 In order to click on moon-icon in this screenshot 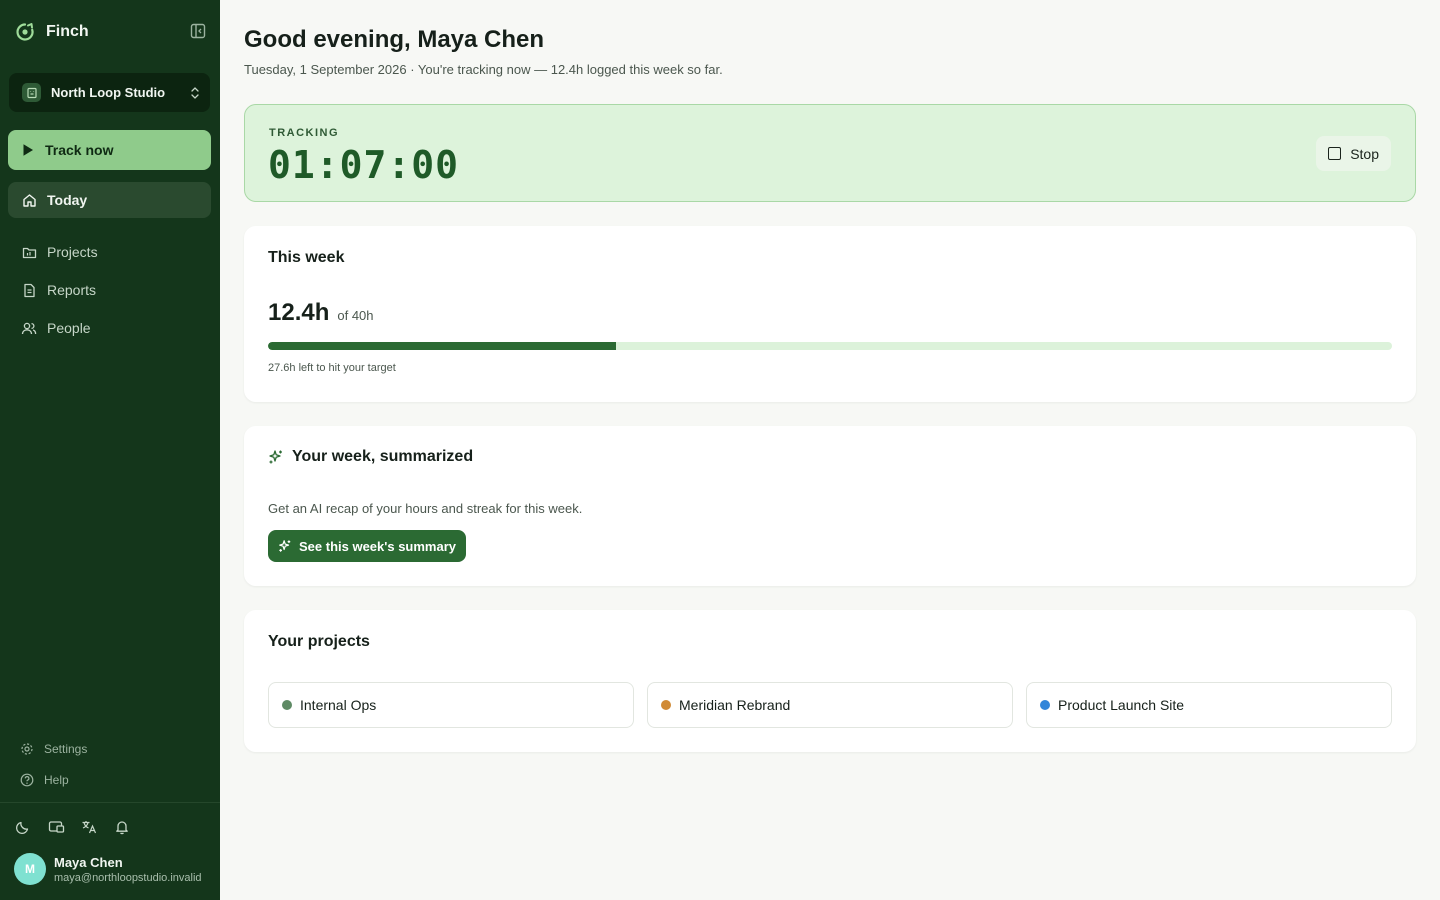, I will do `click(23, 827)`.